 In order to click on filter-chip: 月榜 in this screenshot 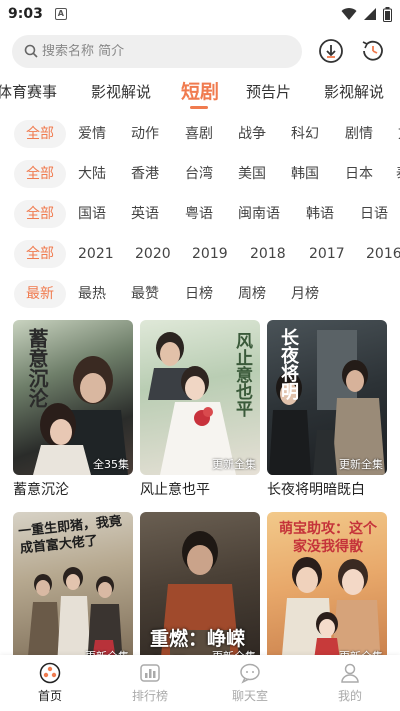, I will do `click(305, 294)`.